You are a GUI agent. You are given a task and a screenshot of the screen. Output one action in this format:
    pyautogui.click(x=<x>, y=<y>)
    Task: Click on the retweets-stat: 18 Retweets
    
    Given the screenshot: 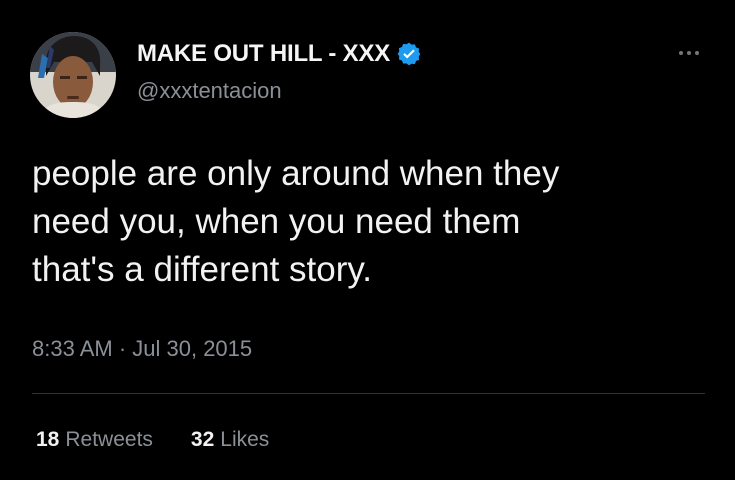 What is the action you would take?
    pyautogui.click(x=94, y=440)
    